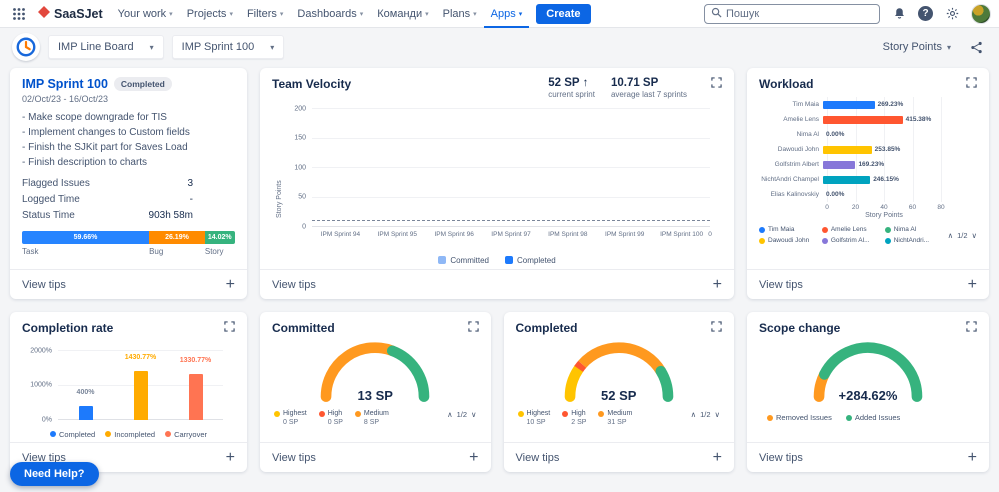 This screenshot has width=999, height=492. What do you see at coordinates (190, 183) in the screenshot?
I see `stat-value: 3` at bounding box center [190, 183].